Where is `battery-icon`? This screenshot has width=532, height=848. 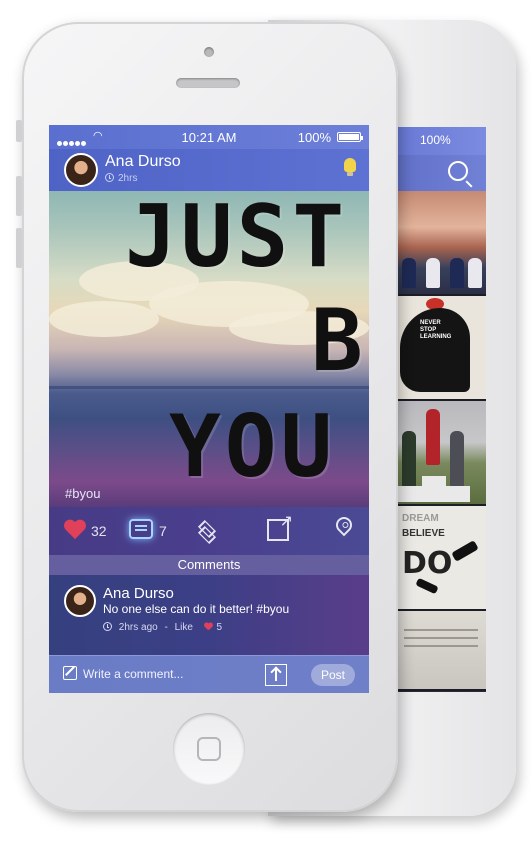
battery-icon is located at coordinates (350, 137).